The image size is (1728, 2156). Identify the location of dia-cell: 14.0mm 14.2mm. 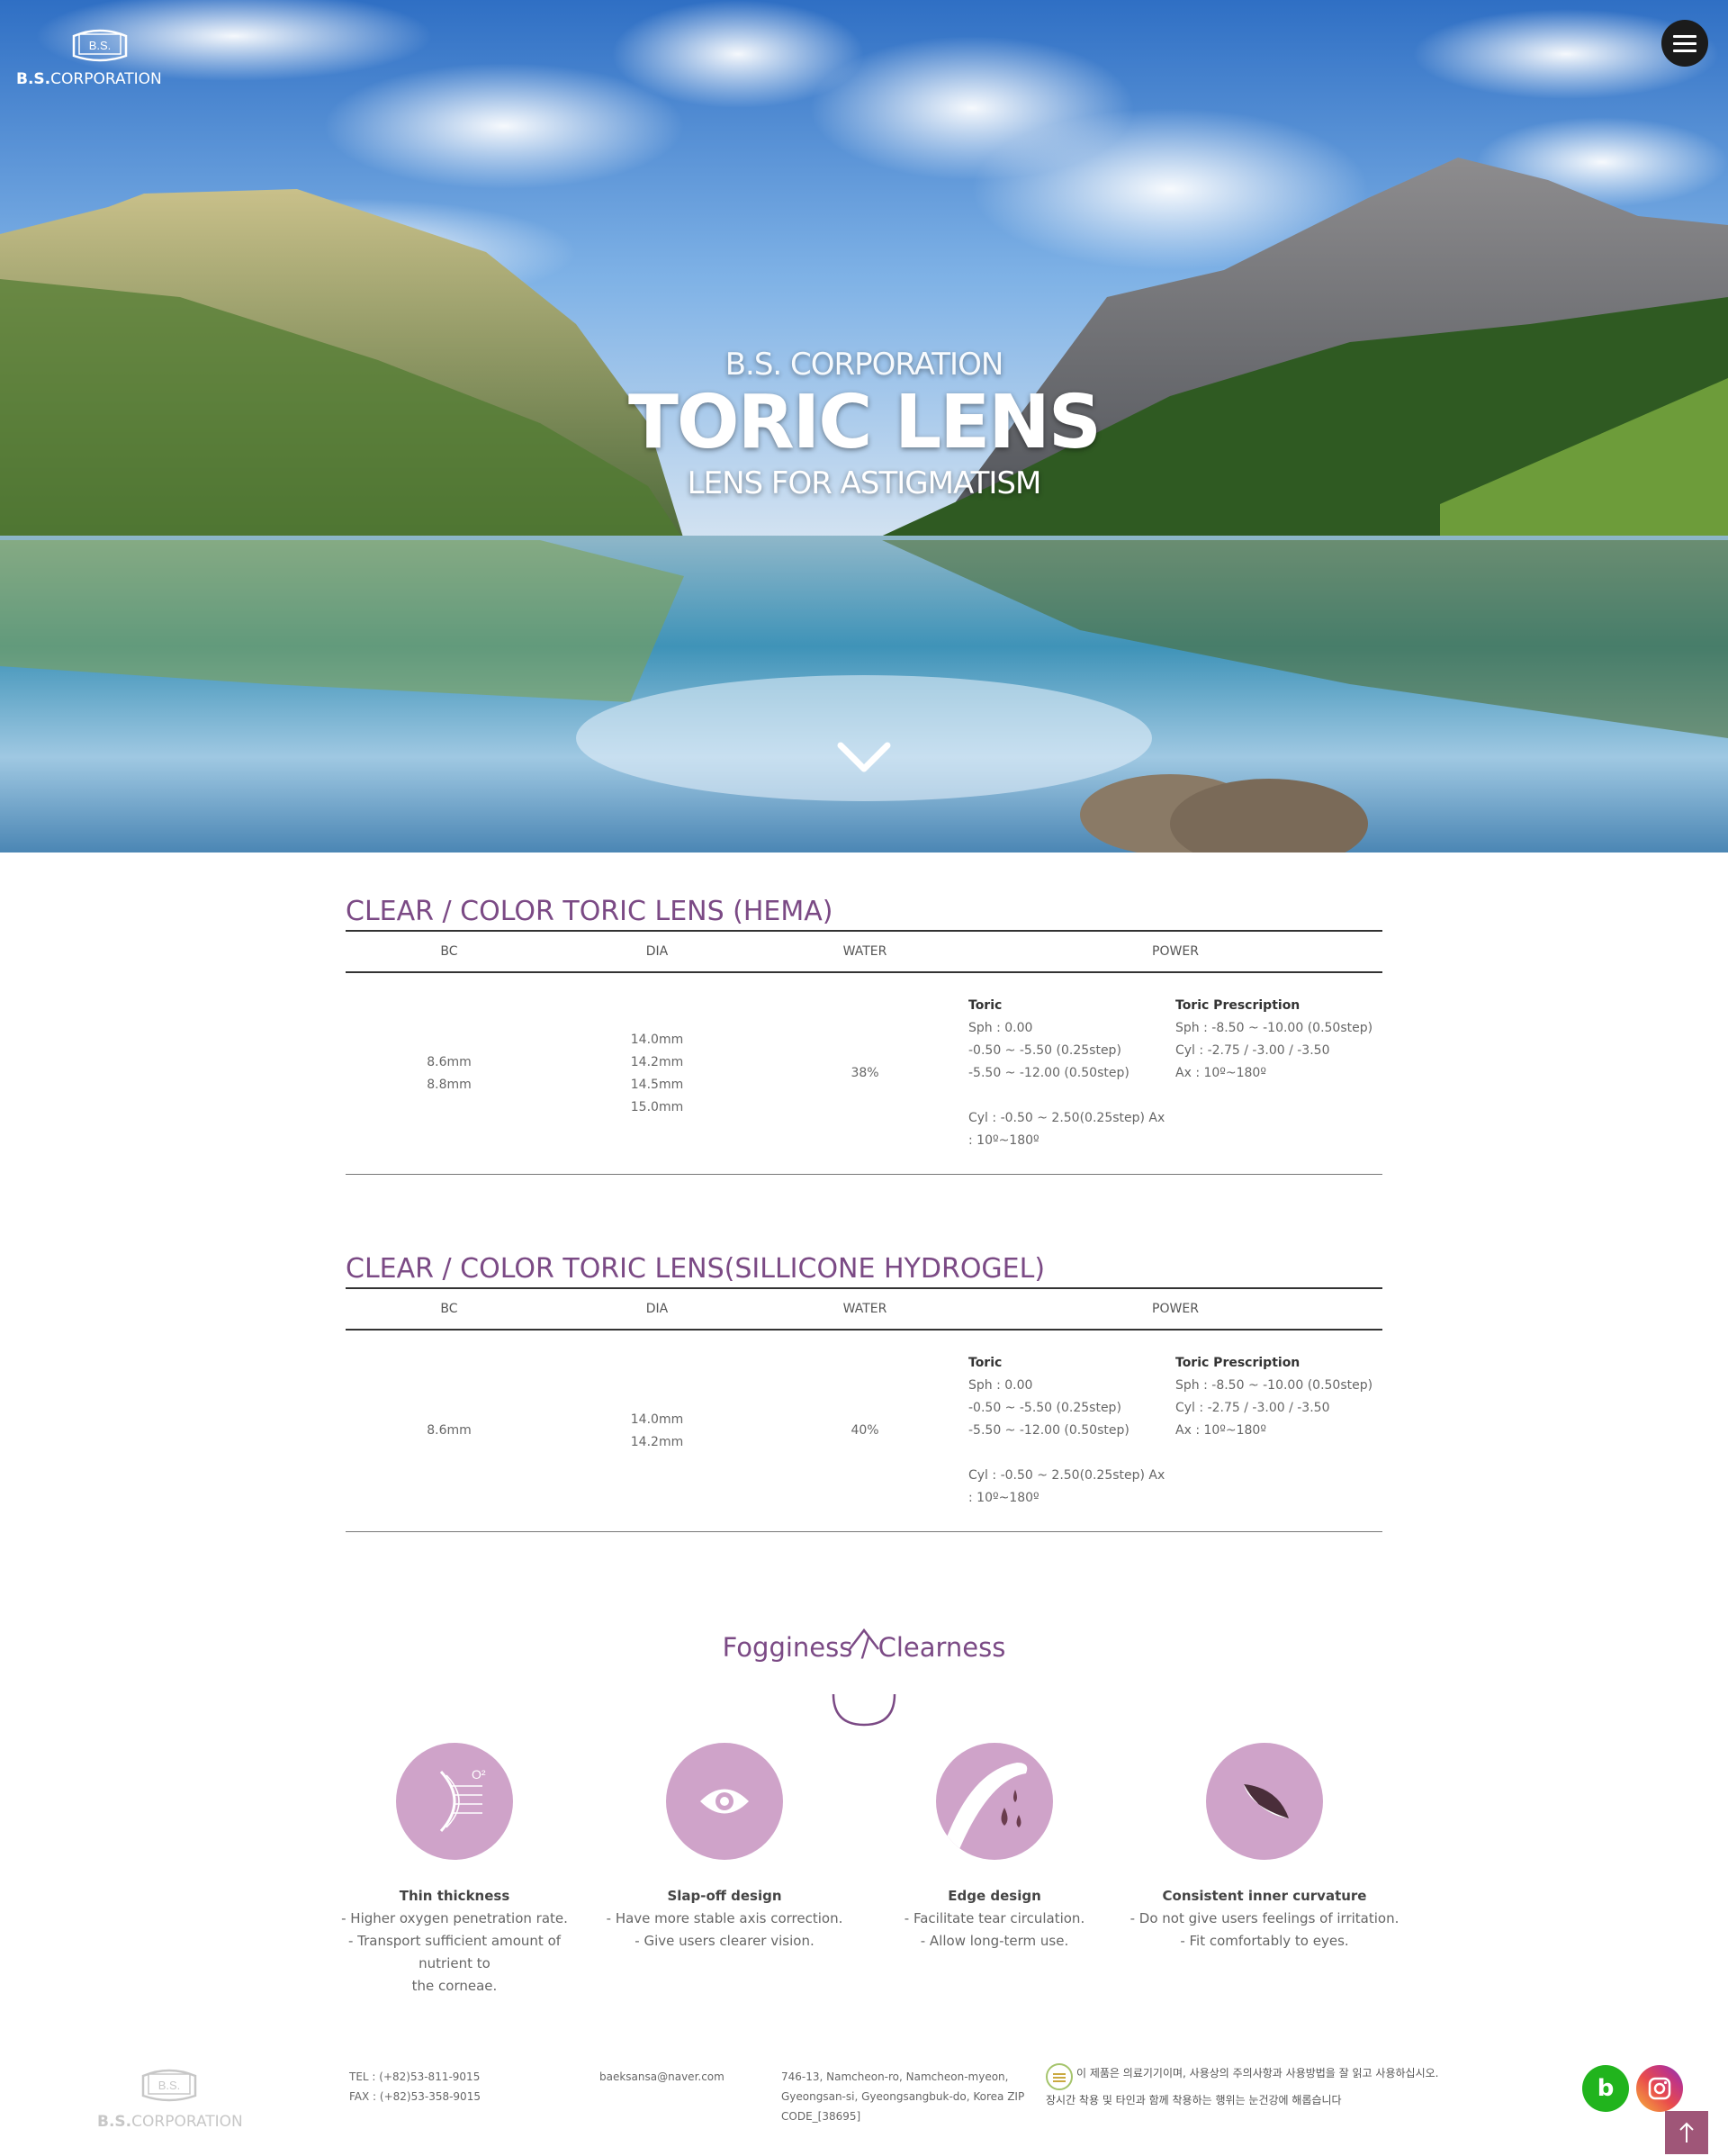
(657, 1431).